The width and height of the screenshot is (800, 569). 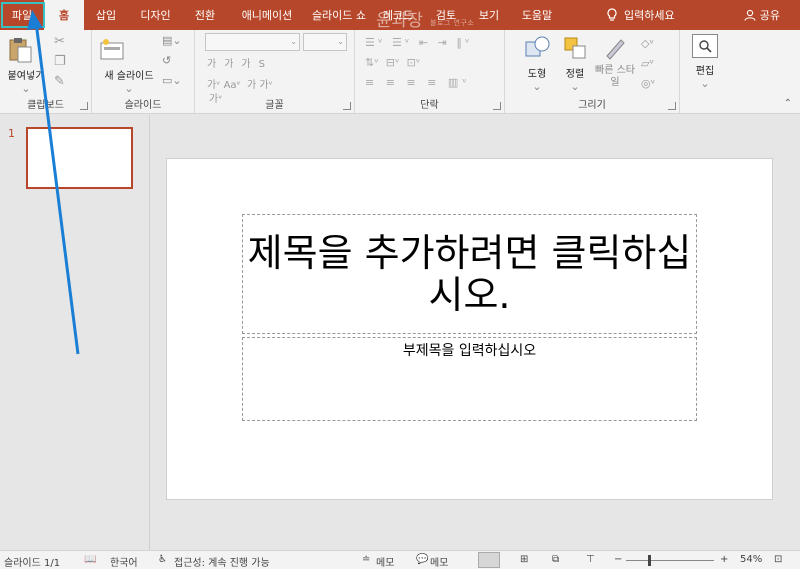 I want to click on section-icon: ▭⌄, so click(x=172, y=80).